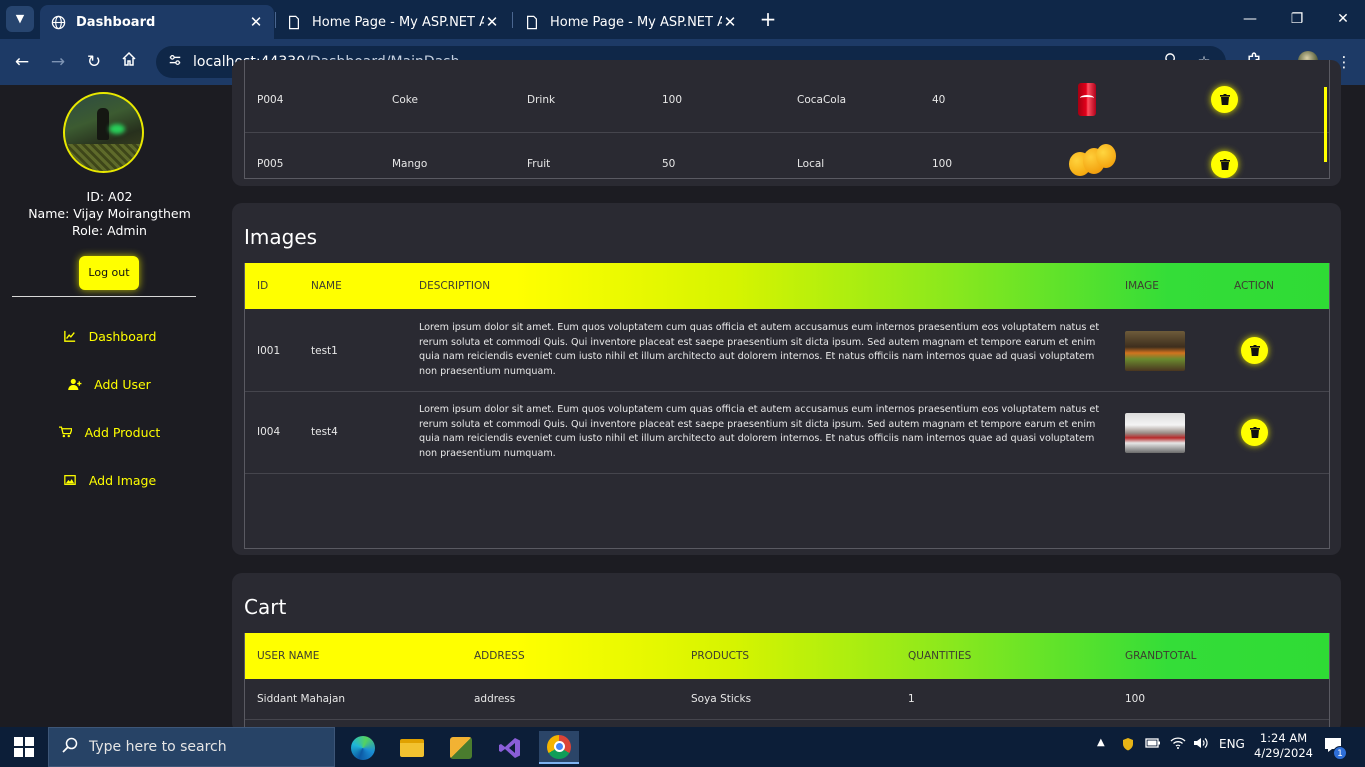 This screenshot has width=1365, height=767. I want to click on col-products: PRODUCTS, so click(720, 656).